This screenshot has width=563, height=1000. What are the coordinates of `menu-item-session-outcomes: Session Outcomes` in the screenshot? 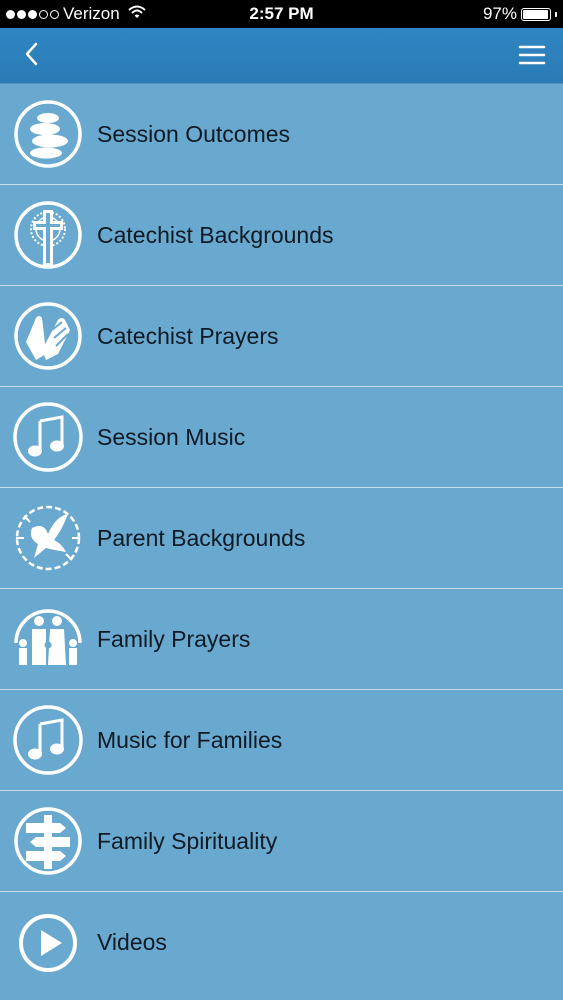 It's located at (281, 134).